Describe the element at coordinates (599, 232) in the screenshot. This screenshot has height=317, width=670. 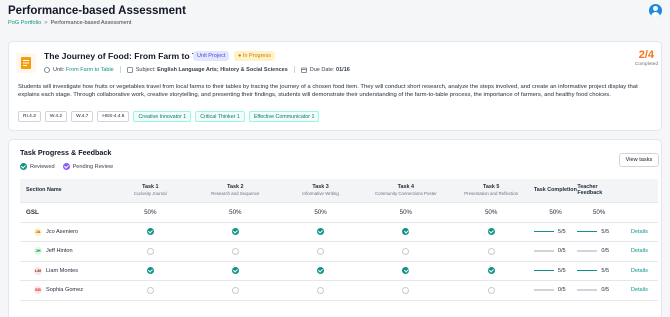
I see `teacher-feedback-cell: 5/5` at that location.